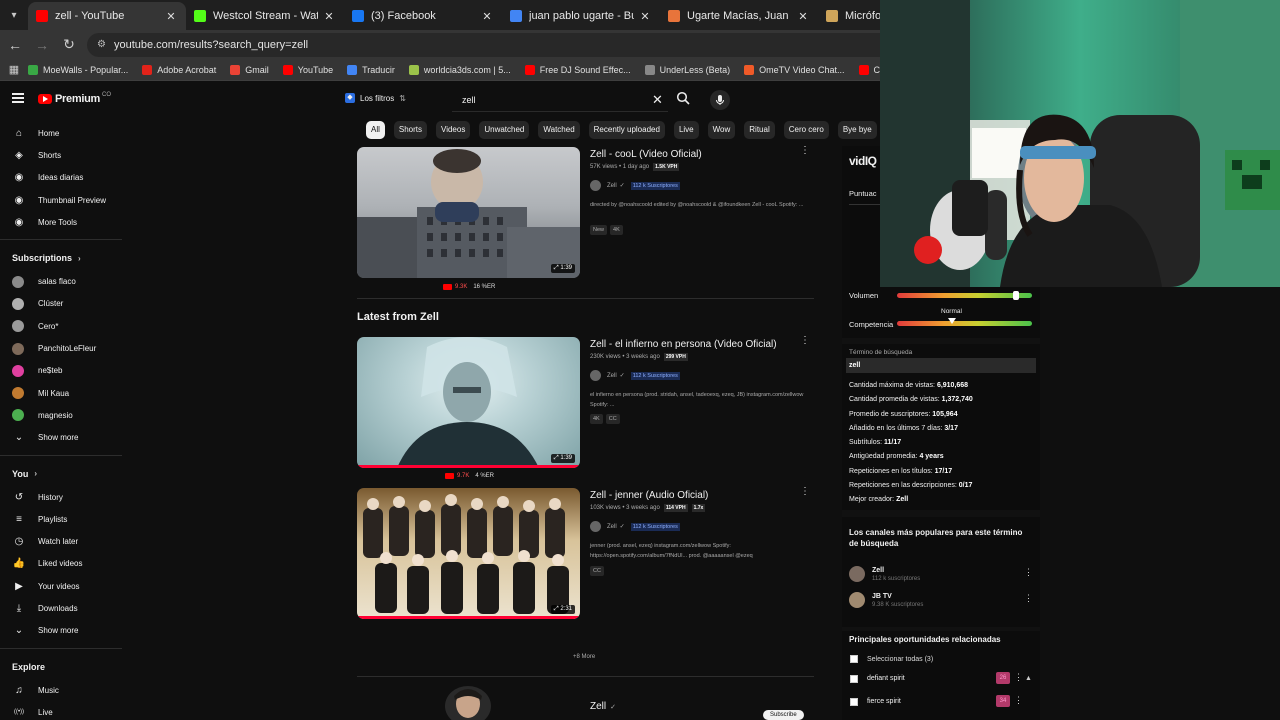 This screenshot has height=720, width=1280. What do you see at coordinates (598, 706) in the screenshot?
I see `channel-result-name: Zell` at bounding box center [598, 706].